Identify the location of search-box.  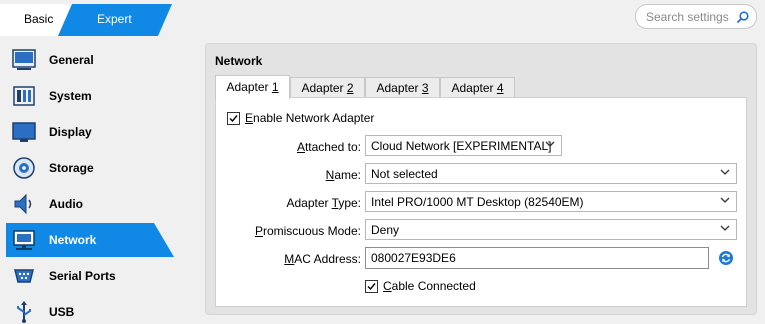
(696, 16).